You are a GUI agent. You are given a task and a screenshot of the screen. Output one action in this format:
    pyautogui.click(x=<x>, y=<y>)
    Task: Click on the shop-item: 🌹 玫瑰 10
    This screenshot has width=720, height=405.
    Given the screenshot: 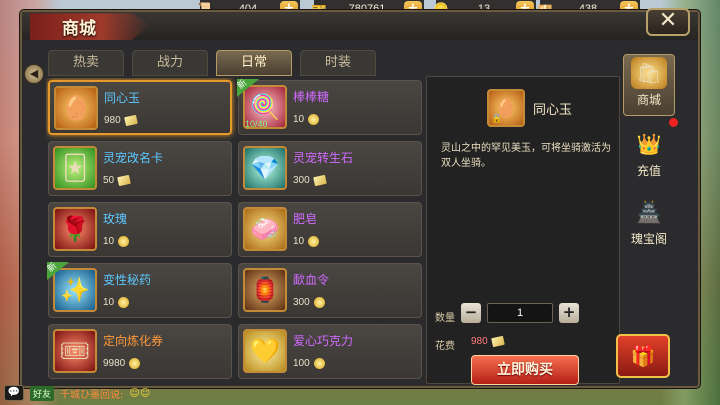 What is the action you would take?
    pyautogui.click(x=140, y=229)
    